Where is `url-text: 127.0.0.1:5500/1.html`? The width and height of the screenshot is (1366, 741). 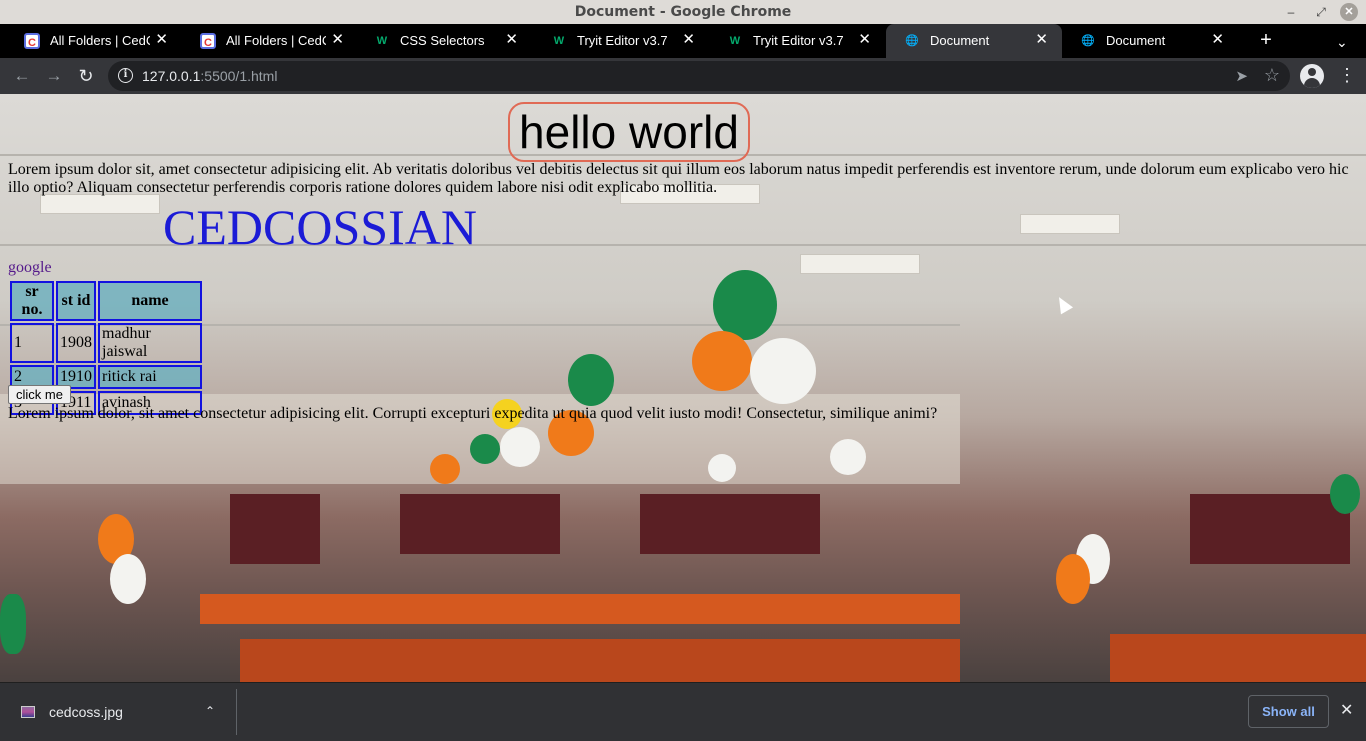
url-text: 127.0.0.1:5500/1.html is located at coordinates (209, 76).